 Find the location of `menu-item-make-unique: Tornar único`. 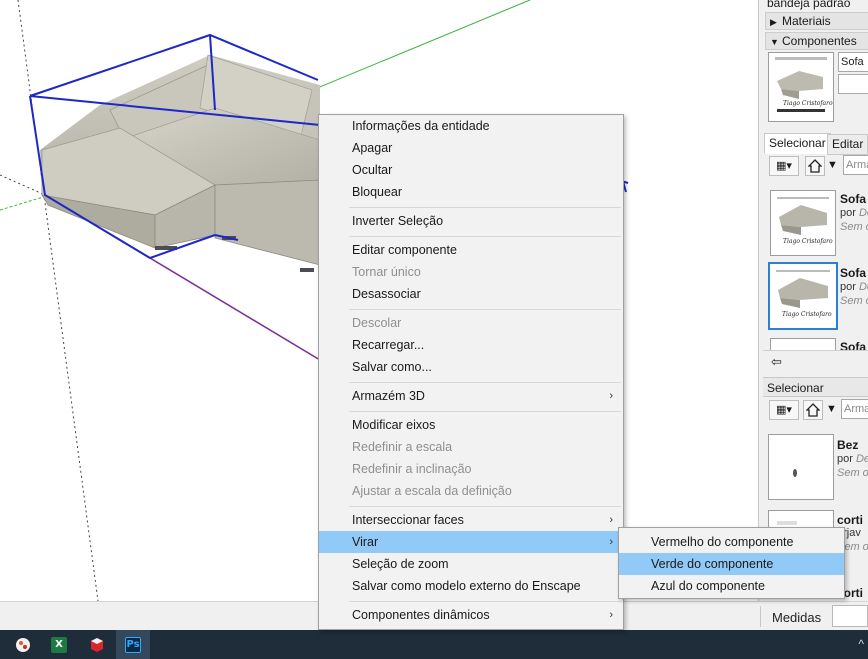

menu-item-make-unique: Tornar único is located at coordinates (386, 272).